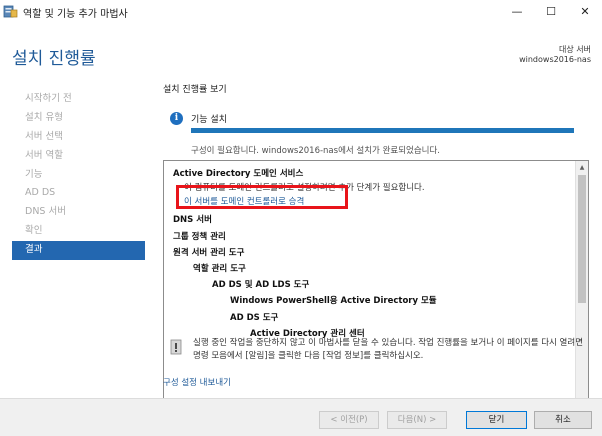 This screenshot has height=436, width=602. Describe the element at coordinates (301, 417) in the screenshot. I see `wizard-footer: < 이전(P) 다음(N) > 닫기 취소` at that location.